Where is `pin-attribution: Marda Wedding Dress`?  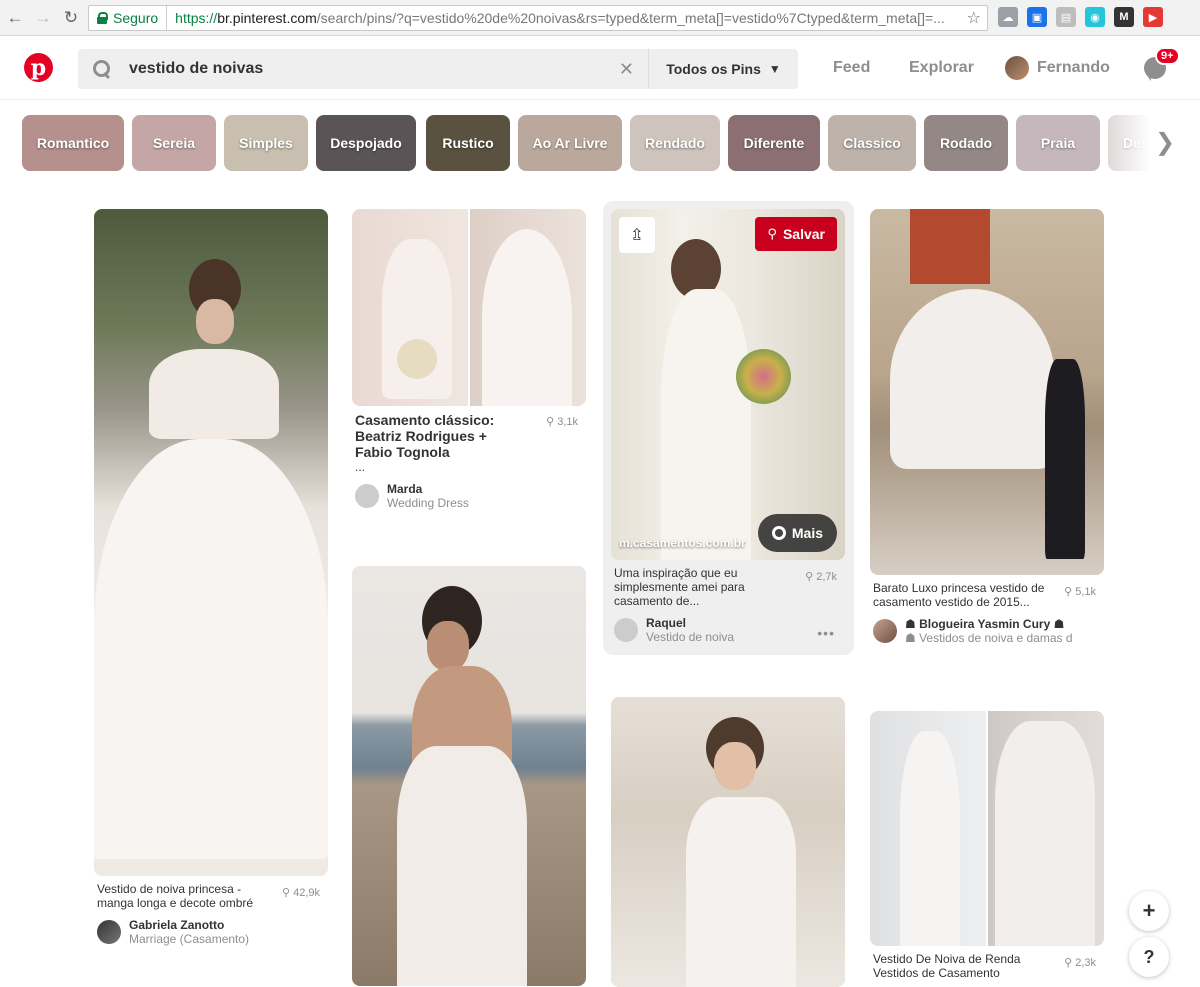 pin-attribution: Marda Wedding Dress is located at coordinates (469, 496).